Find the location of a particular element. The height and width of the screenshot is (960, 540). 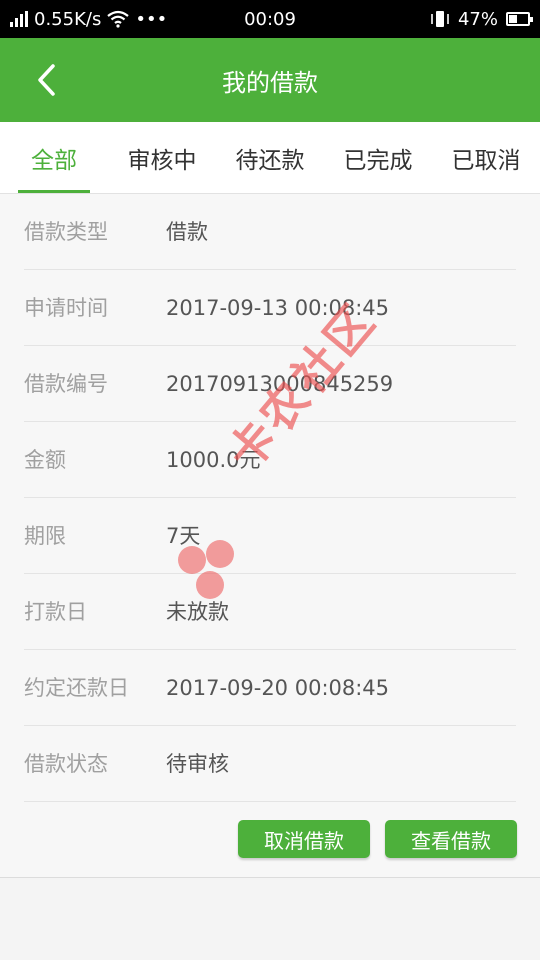

page-title: 我的借款 is located at coordinates (270, 82).